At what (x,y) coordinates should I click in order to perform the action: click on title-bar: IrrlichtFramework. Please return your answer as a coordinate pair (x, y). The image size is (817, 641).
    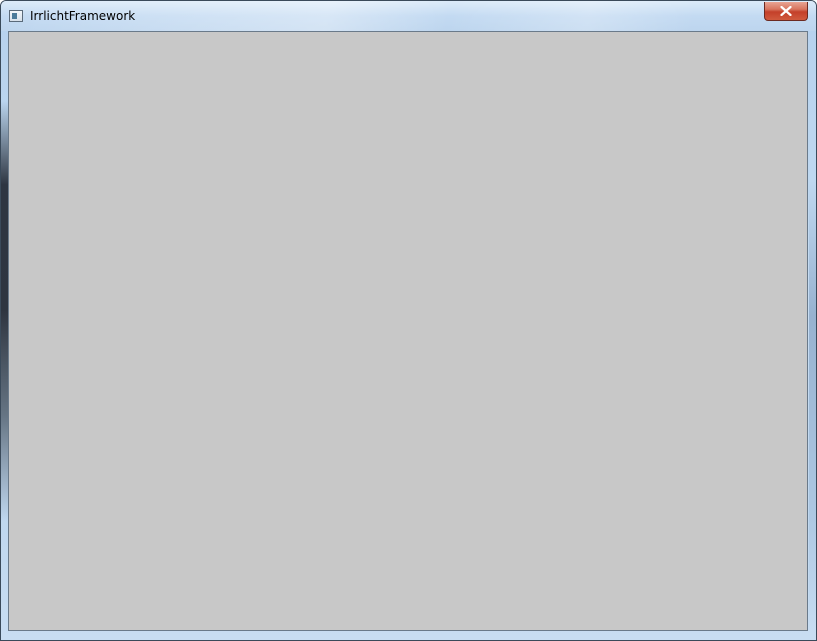
    Looking at the image, I should click on (408, 16).